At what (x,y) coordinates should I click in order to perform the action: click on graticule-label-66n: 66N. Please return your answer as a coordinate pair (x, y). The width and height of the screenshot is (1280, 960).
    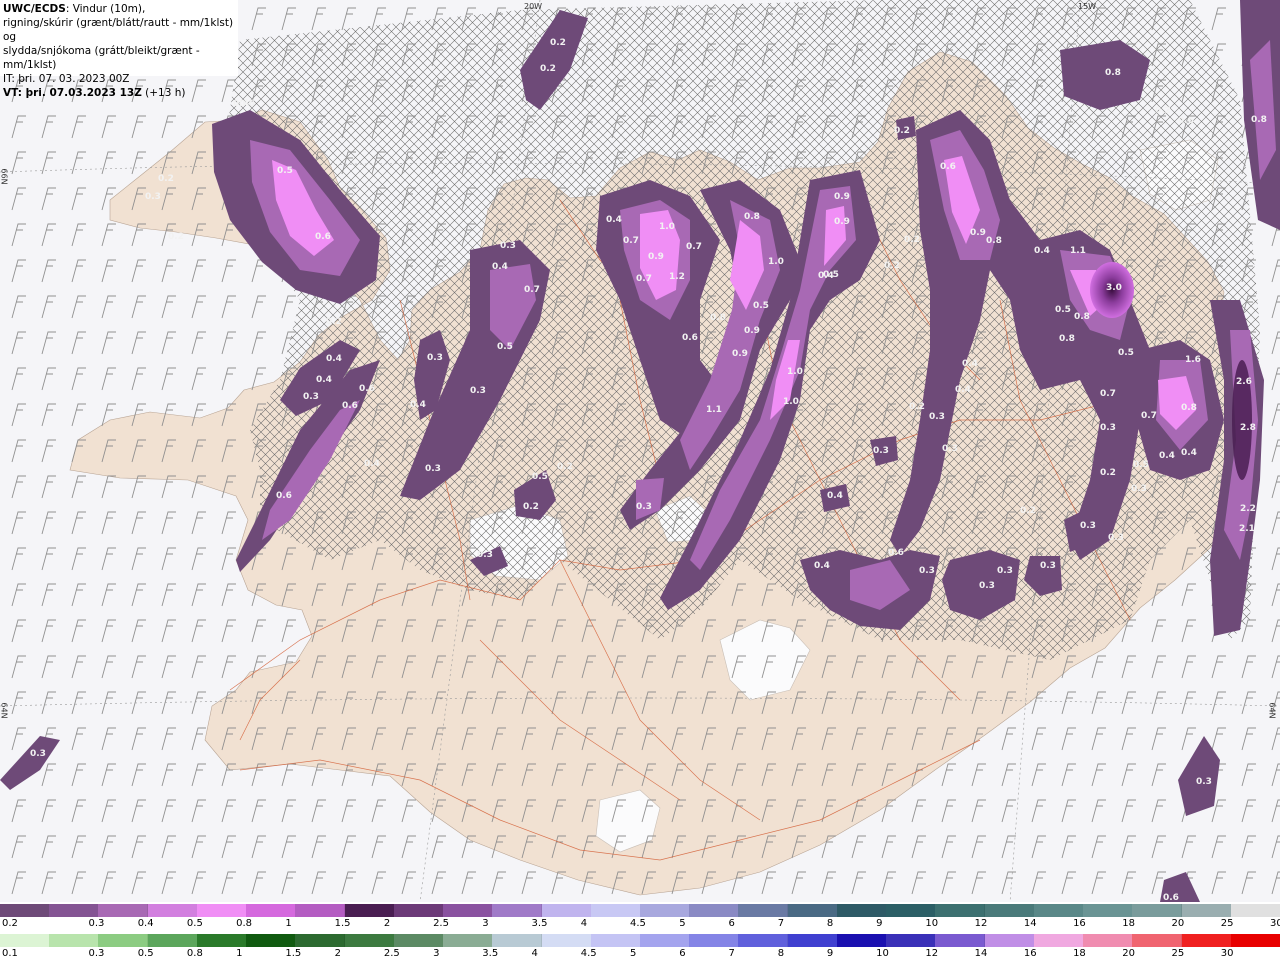
    Looking at the image, I should click on (4, 176).